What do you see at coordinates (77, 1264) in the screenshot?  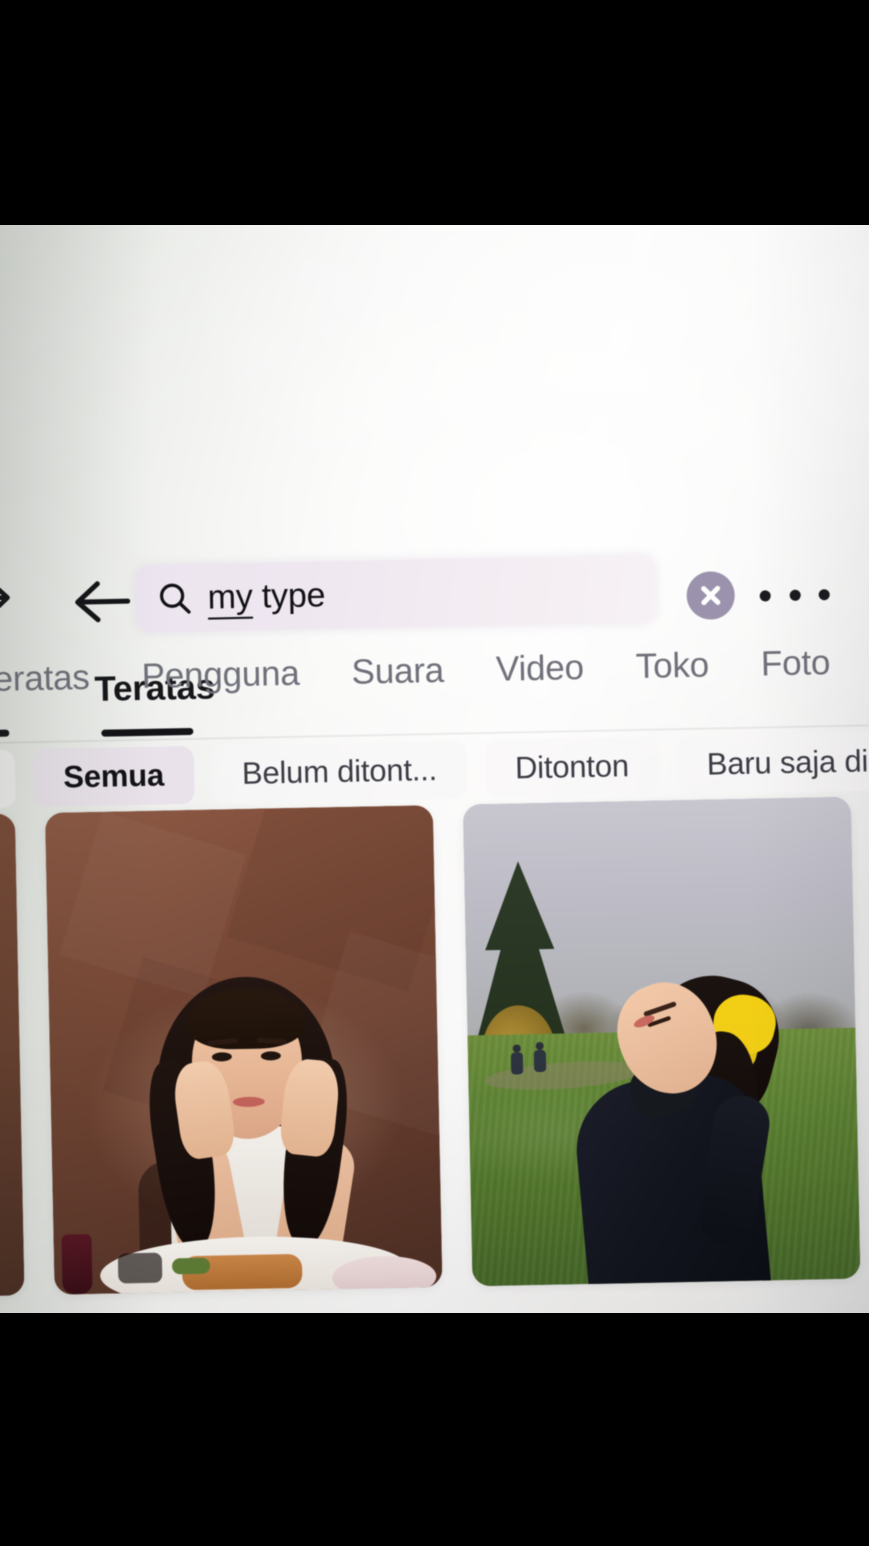 I see `wine-glass` at bounding box center [77, 1264].